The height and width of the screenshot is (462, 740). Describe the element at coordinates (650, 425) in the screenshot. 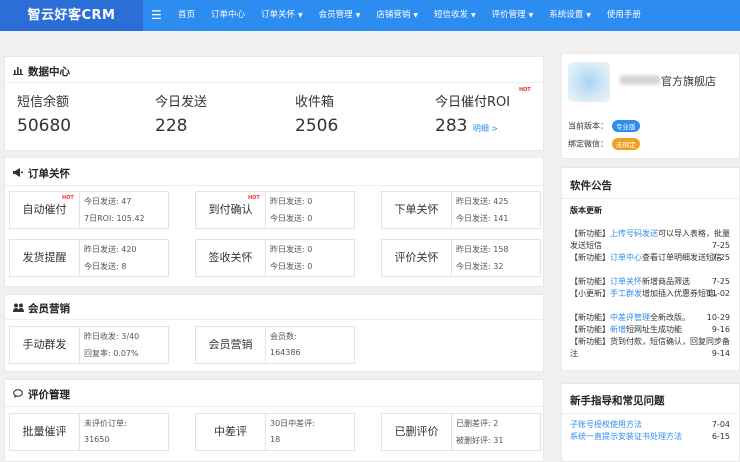

I see `guide-item: 子账号授权使用方法 7-04` at that location.